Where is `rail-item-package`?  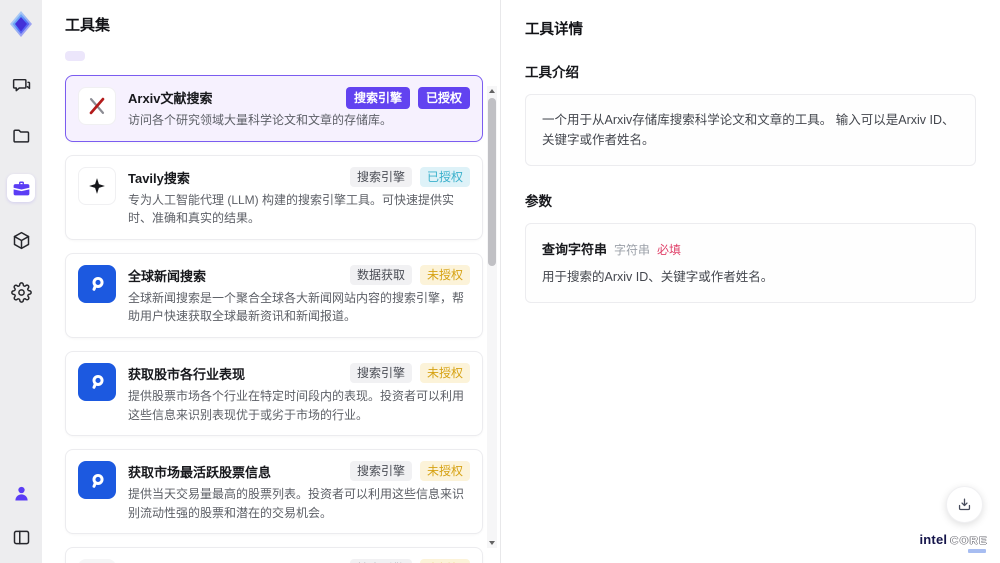
rail-item-package is located at coordinates (21, 240).